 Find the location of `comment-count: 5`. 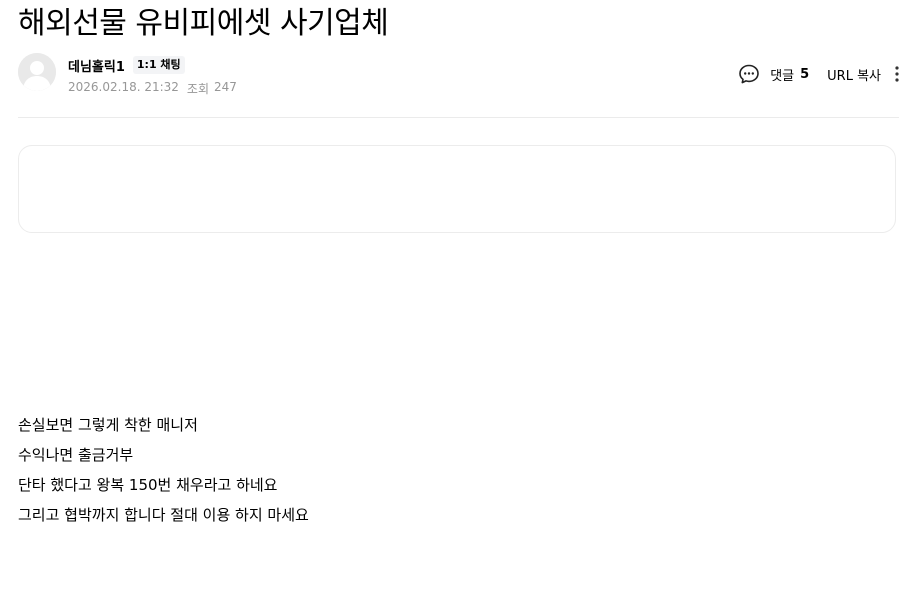

comment-count: 5 is located at coordinates (805, 74).